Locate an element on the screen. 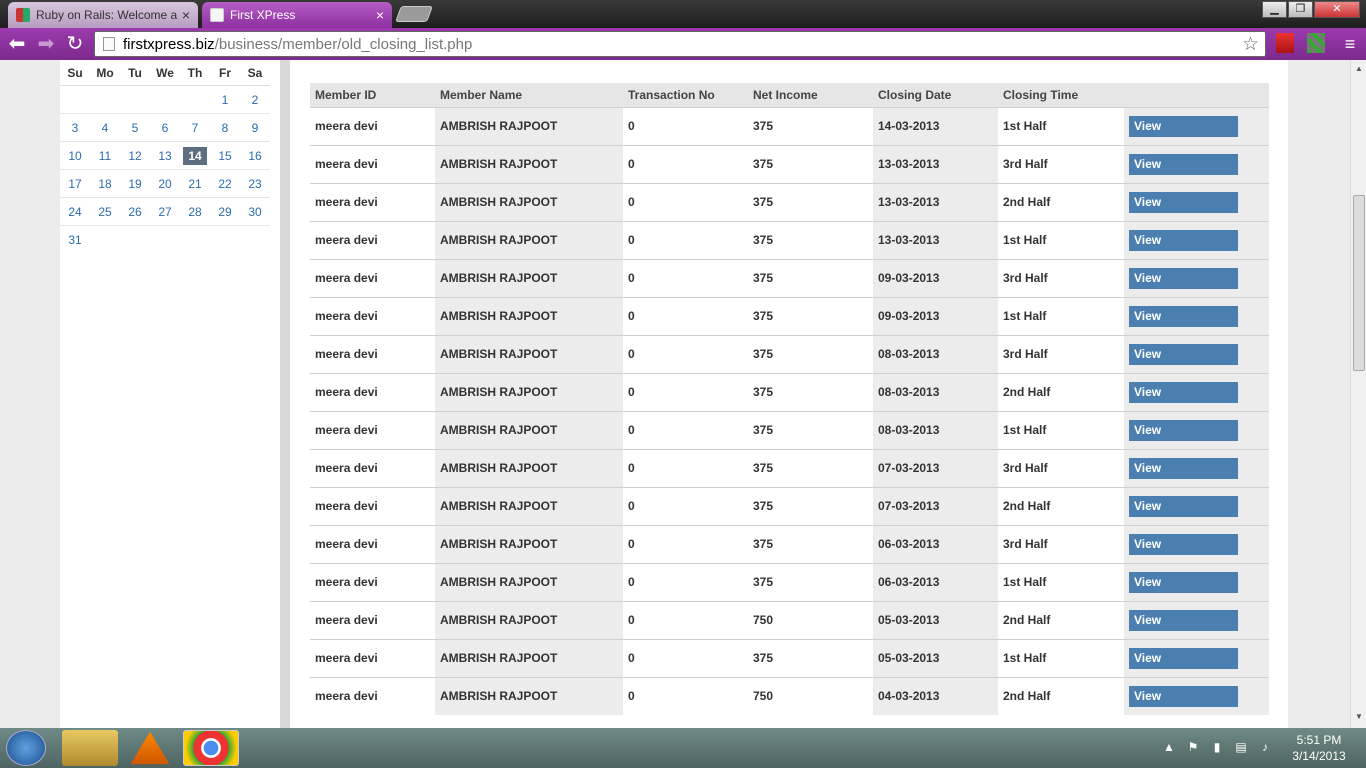  calendar-day: 2 is located at coordinates (255, 100).